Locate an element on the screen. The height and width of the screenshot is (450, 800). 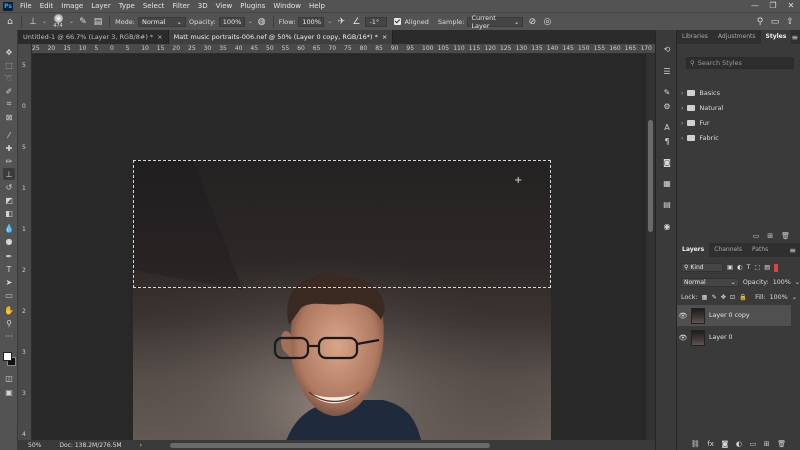
angle-icon: ∠ is located at coordinates (356, 22).